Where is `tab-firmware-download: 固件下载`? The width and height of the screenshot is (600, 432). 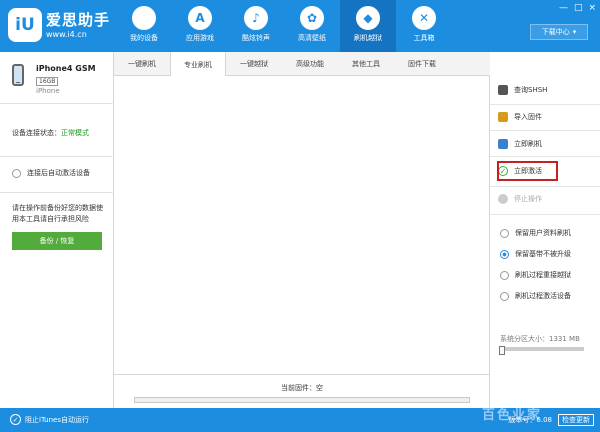
tab-firmware-download: 固件下载 is located at coordinates (422, 64).